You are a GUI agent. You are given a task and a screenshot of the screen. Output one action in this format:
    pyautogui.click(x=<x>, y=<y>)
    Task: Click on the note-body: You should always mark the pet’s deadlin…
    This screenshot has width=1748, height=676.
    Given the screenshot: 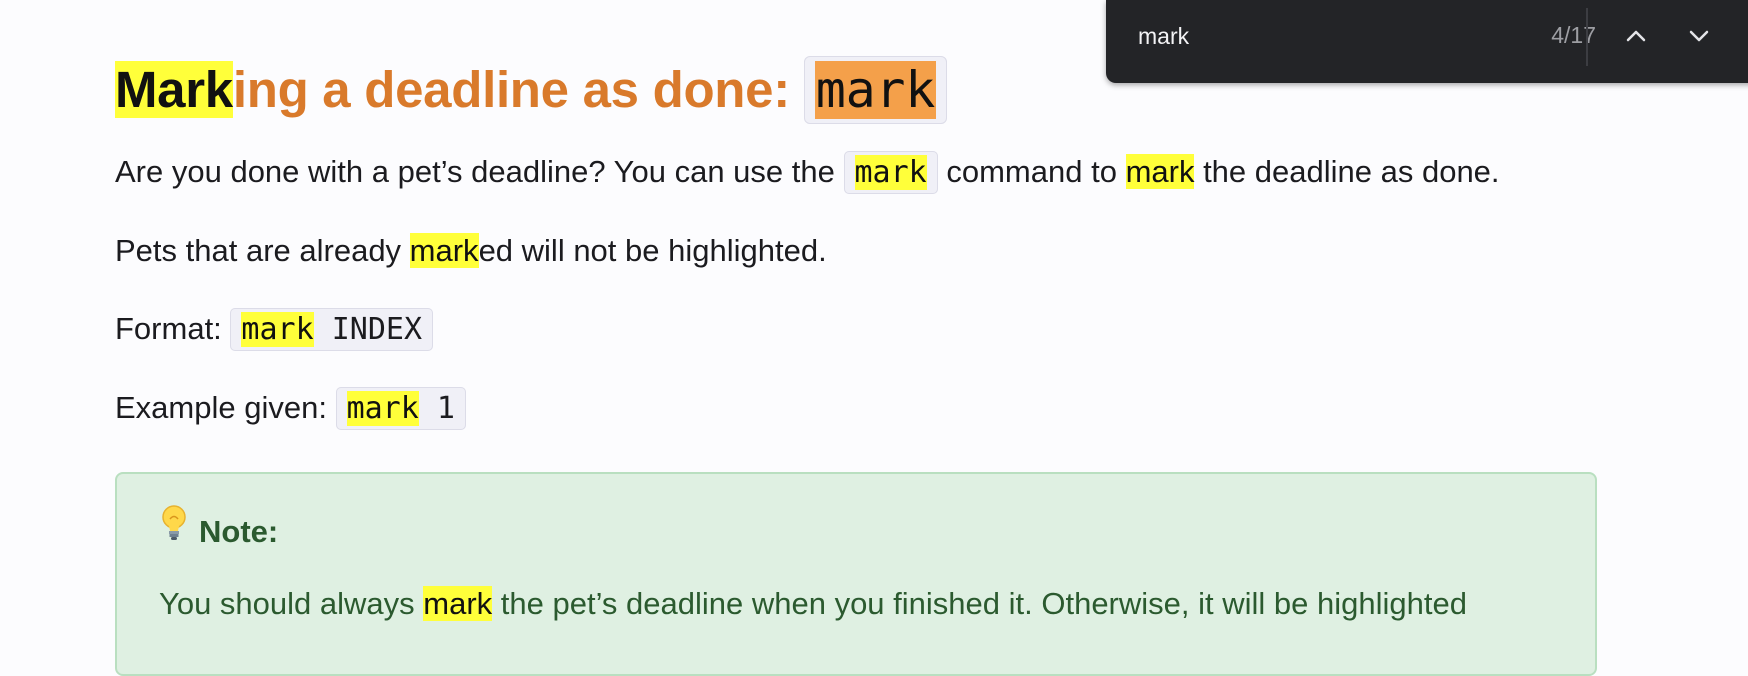 What is the action you would take?
    pyautogui.click(x=813, y=604)
    